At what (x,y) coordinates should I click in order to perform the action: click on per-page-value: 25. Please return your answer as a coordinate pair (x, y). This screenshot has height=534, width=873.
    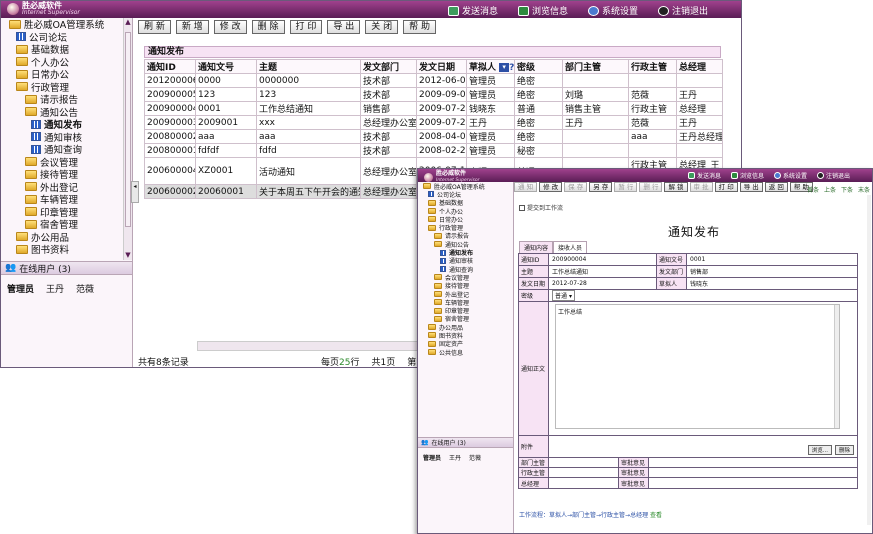
    Looking at the image, I should click on (344, 362).